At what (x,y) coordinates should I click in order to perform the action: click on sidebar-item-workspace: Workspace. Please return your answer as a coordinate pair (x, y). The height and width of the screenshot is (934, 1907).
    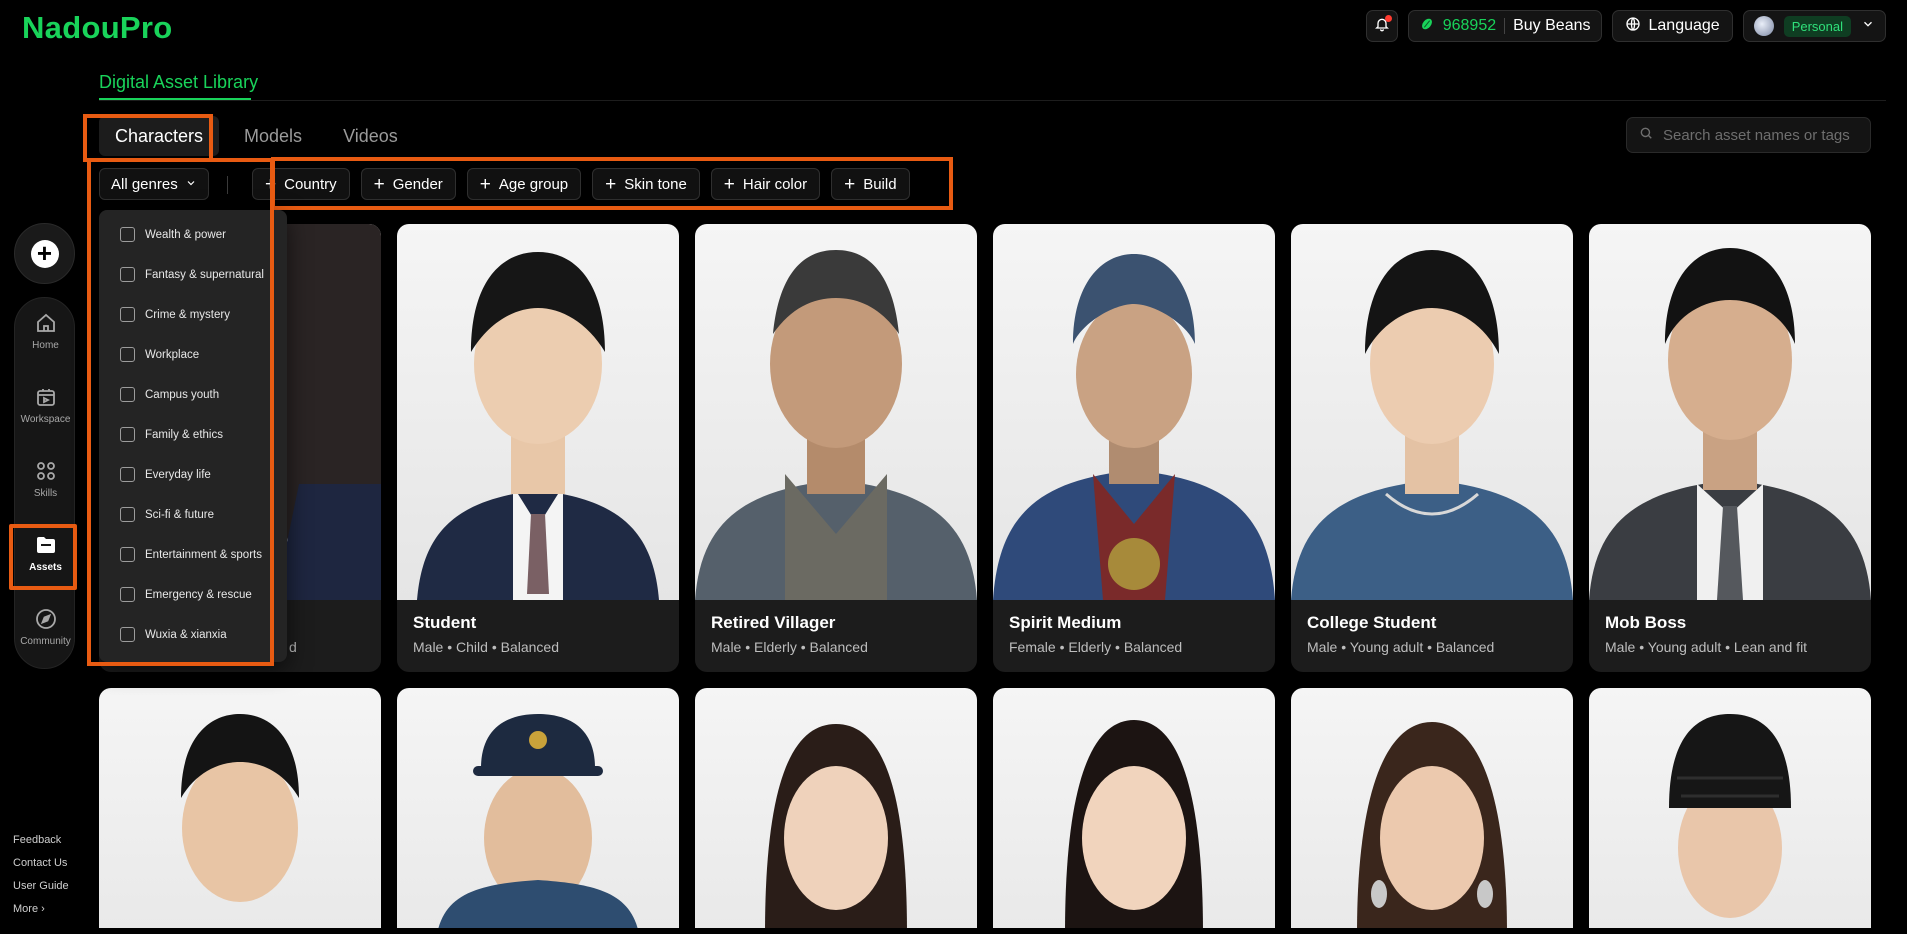
    Looking at the image, I should click on (45, 405).